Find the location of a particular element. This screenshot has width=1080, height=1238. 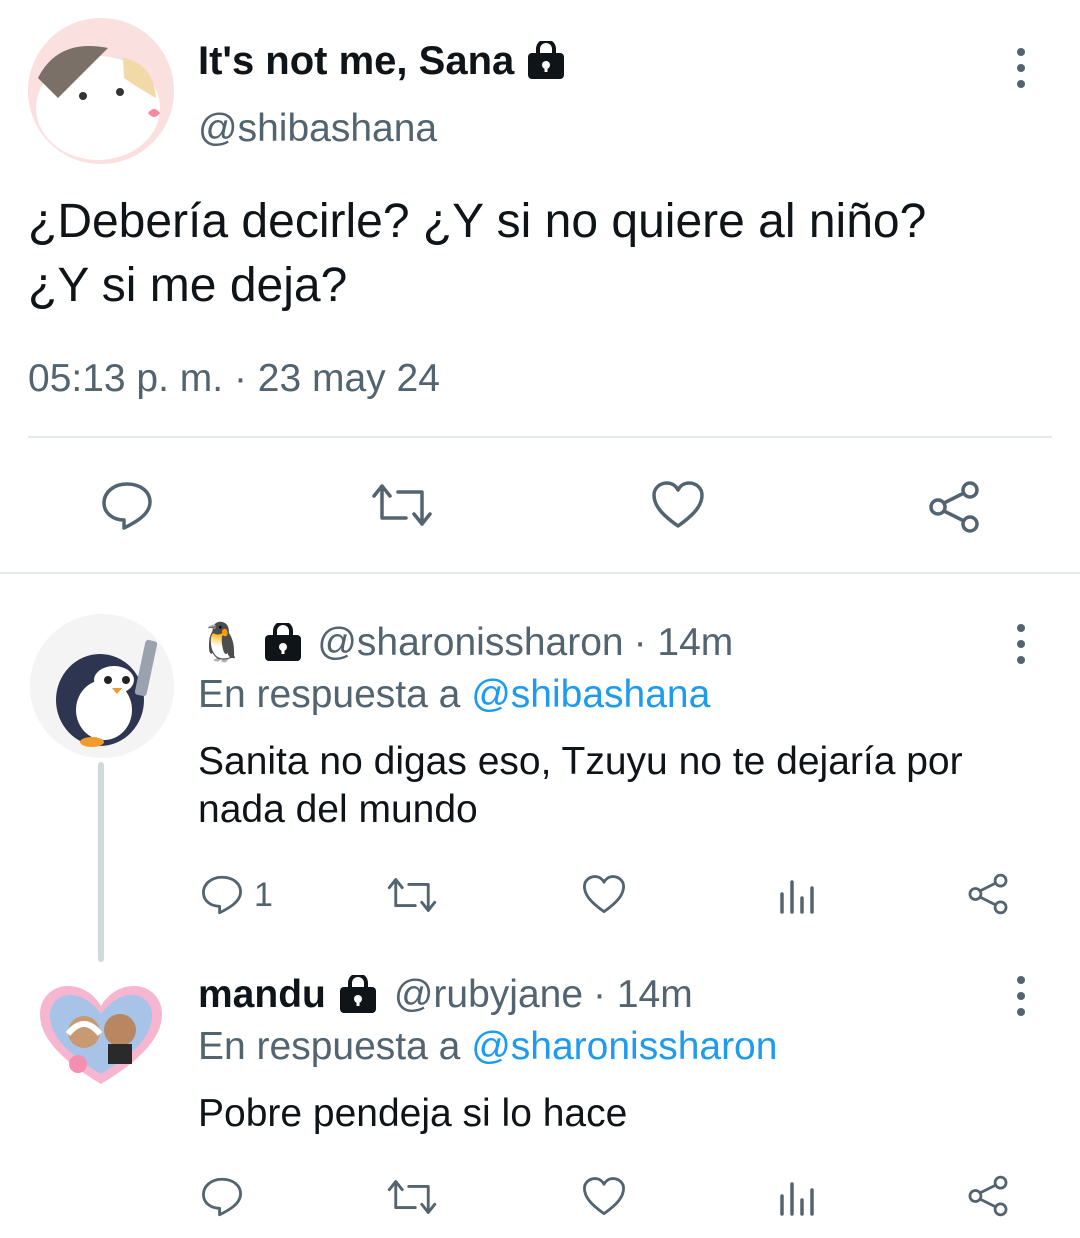

reply-text: Pobre pendeja si lo hace is located at coordinates (413, 1113).